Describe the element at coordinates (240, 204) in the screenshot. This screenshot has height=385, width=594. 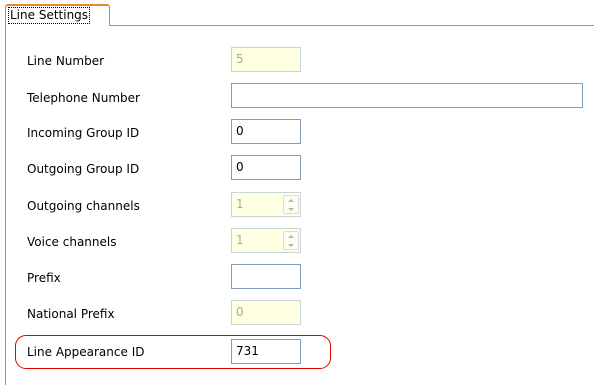
I see `outgoing-channels-value: 1` at that location.